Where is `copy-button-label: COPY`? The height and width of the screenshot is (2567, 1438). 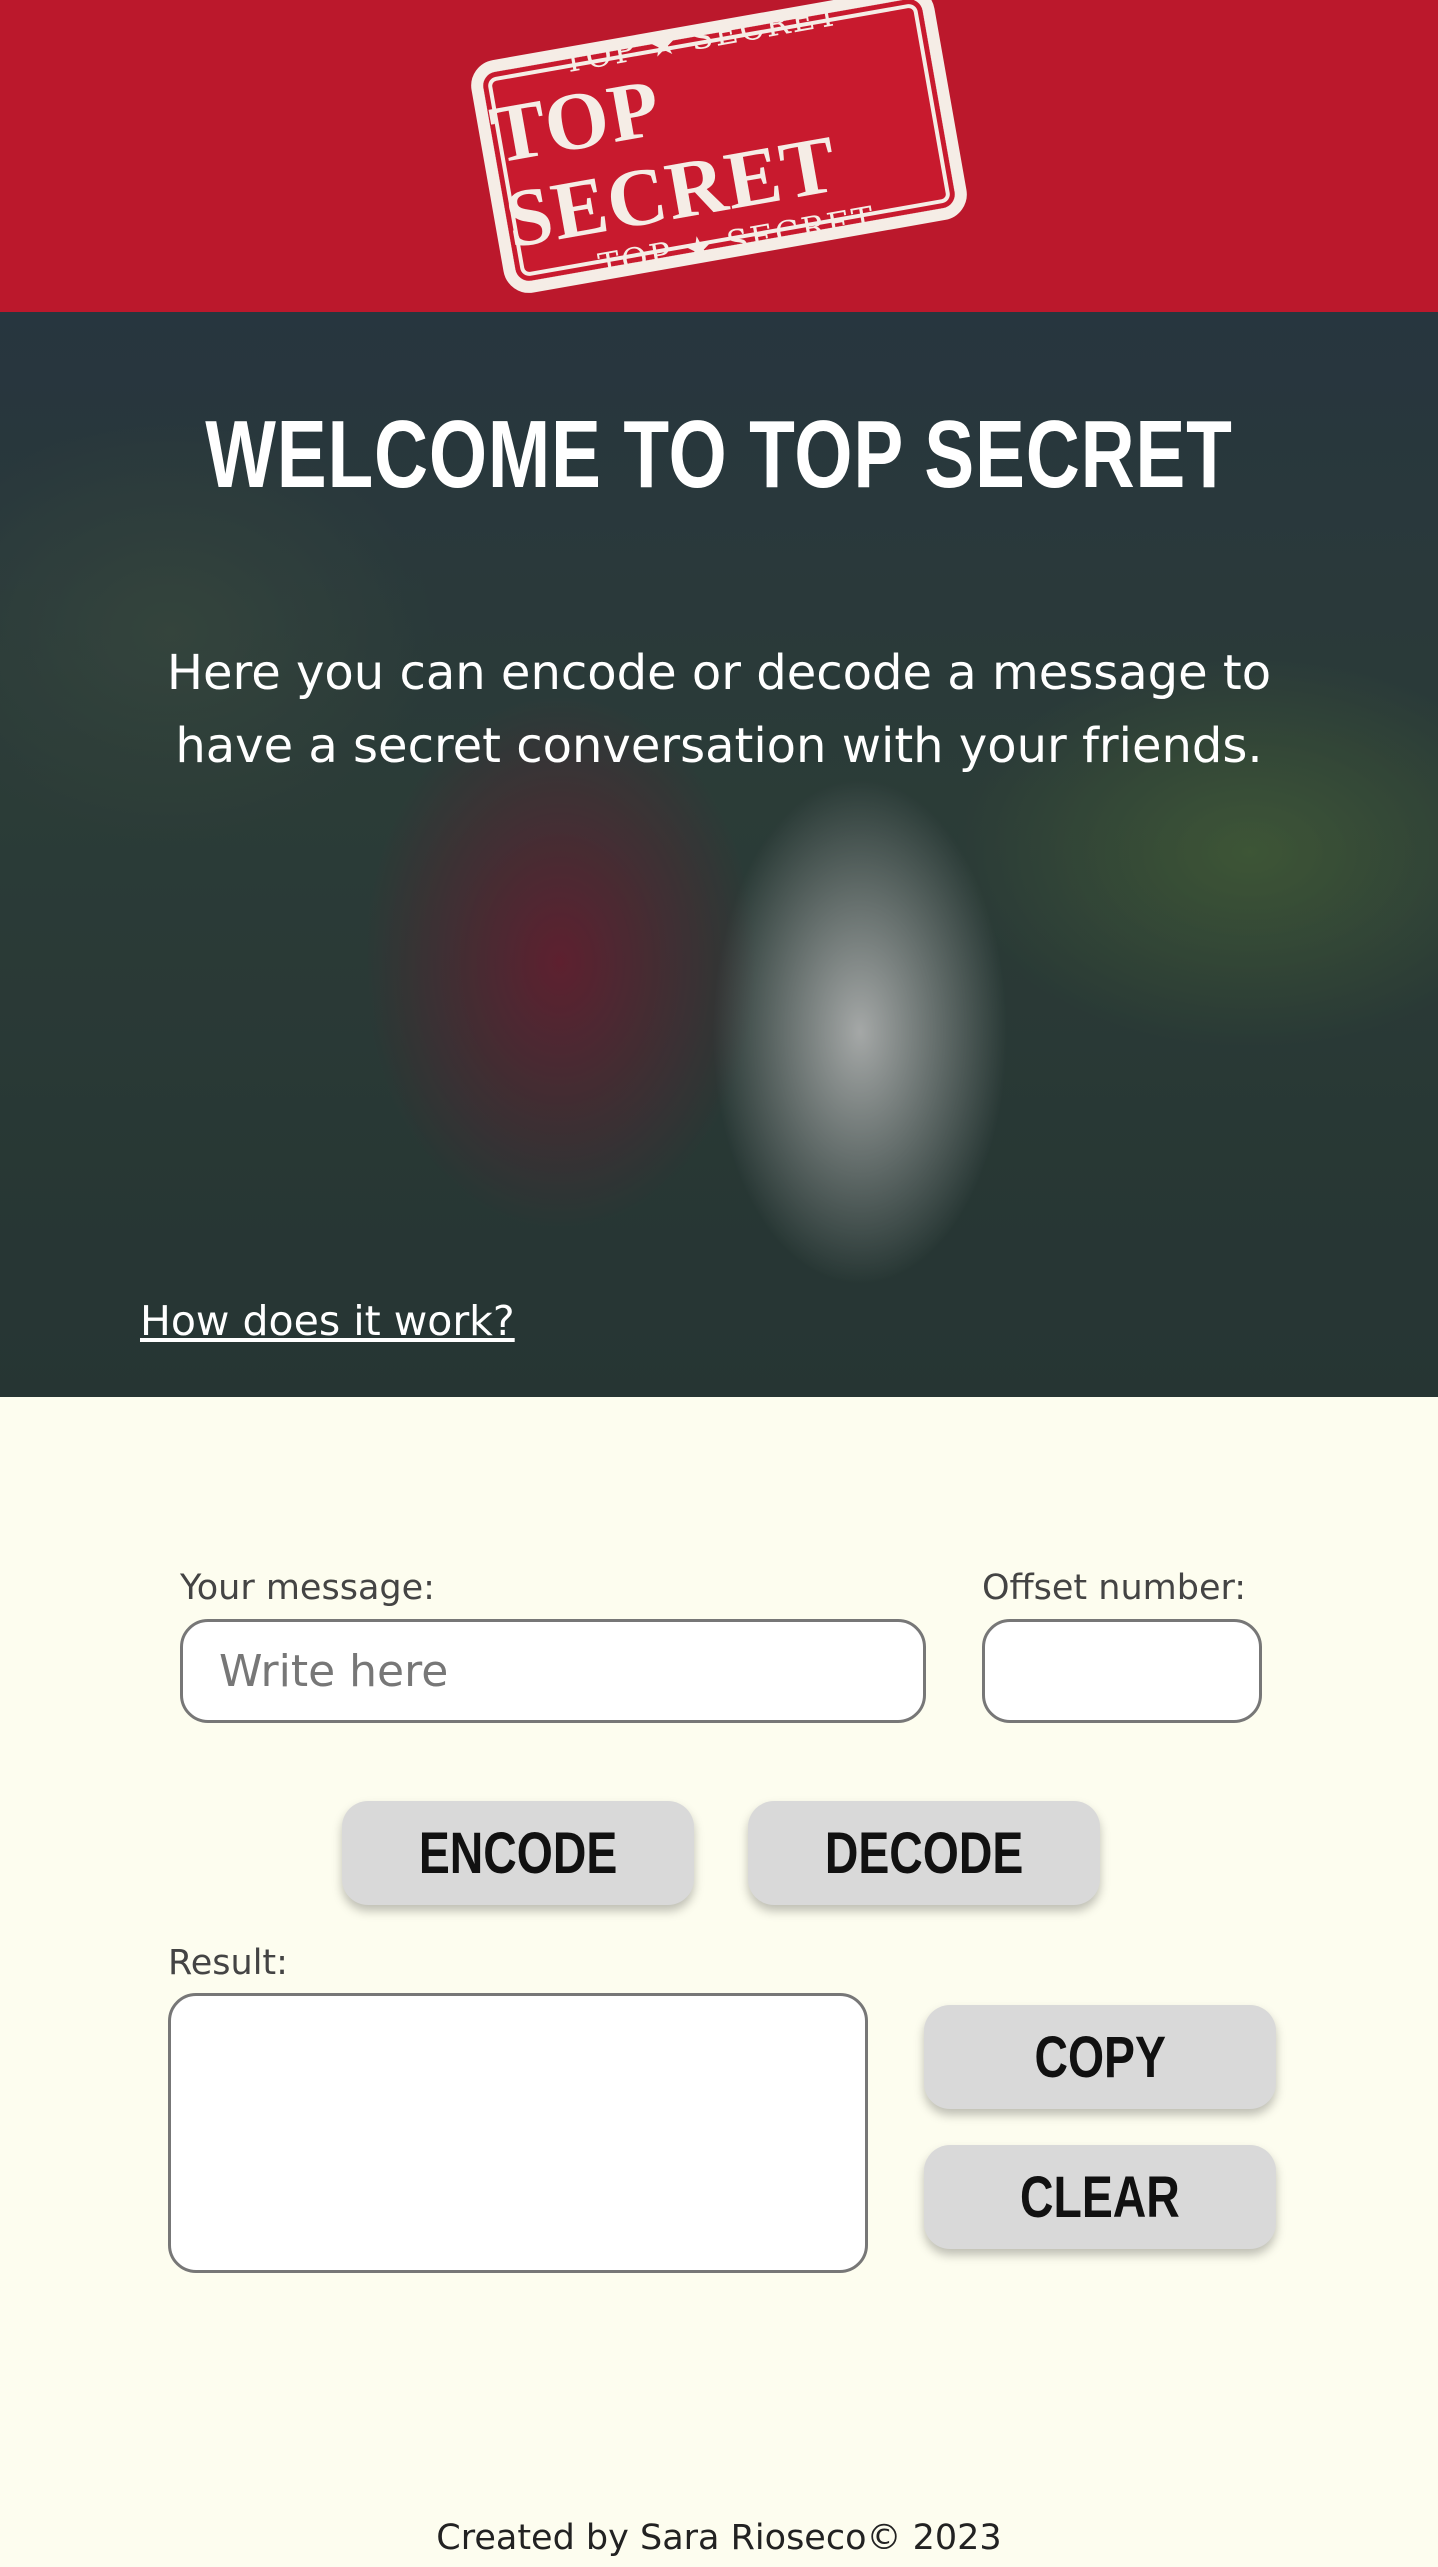 copy-button-label: COPY is located at coordinates (1100, 2057).